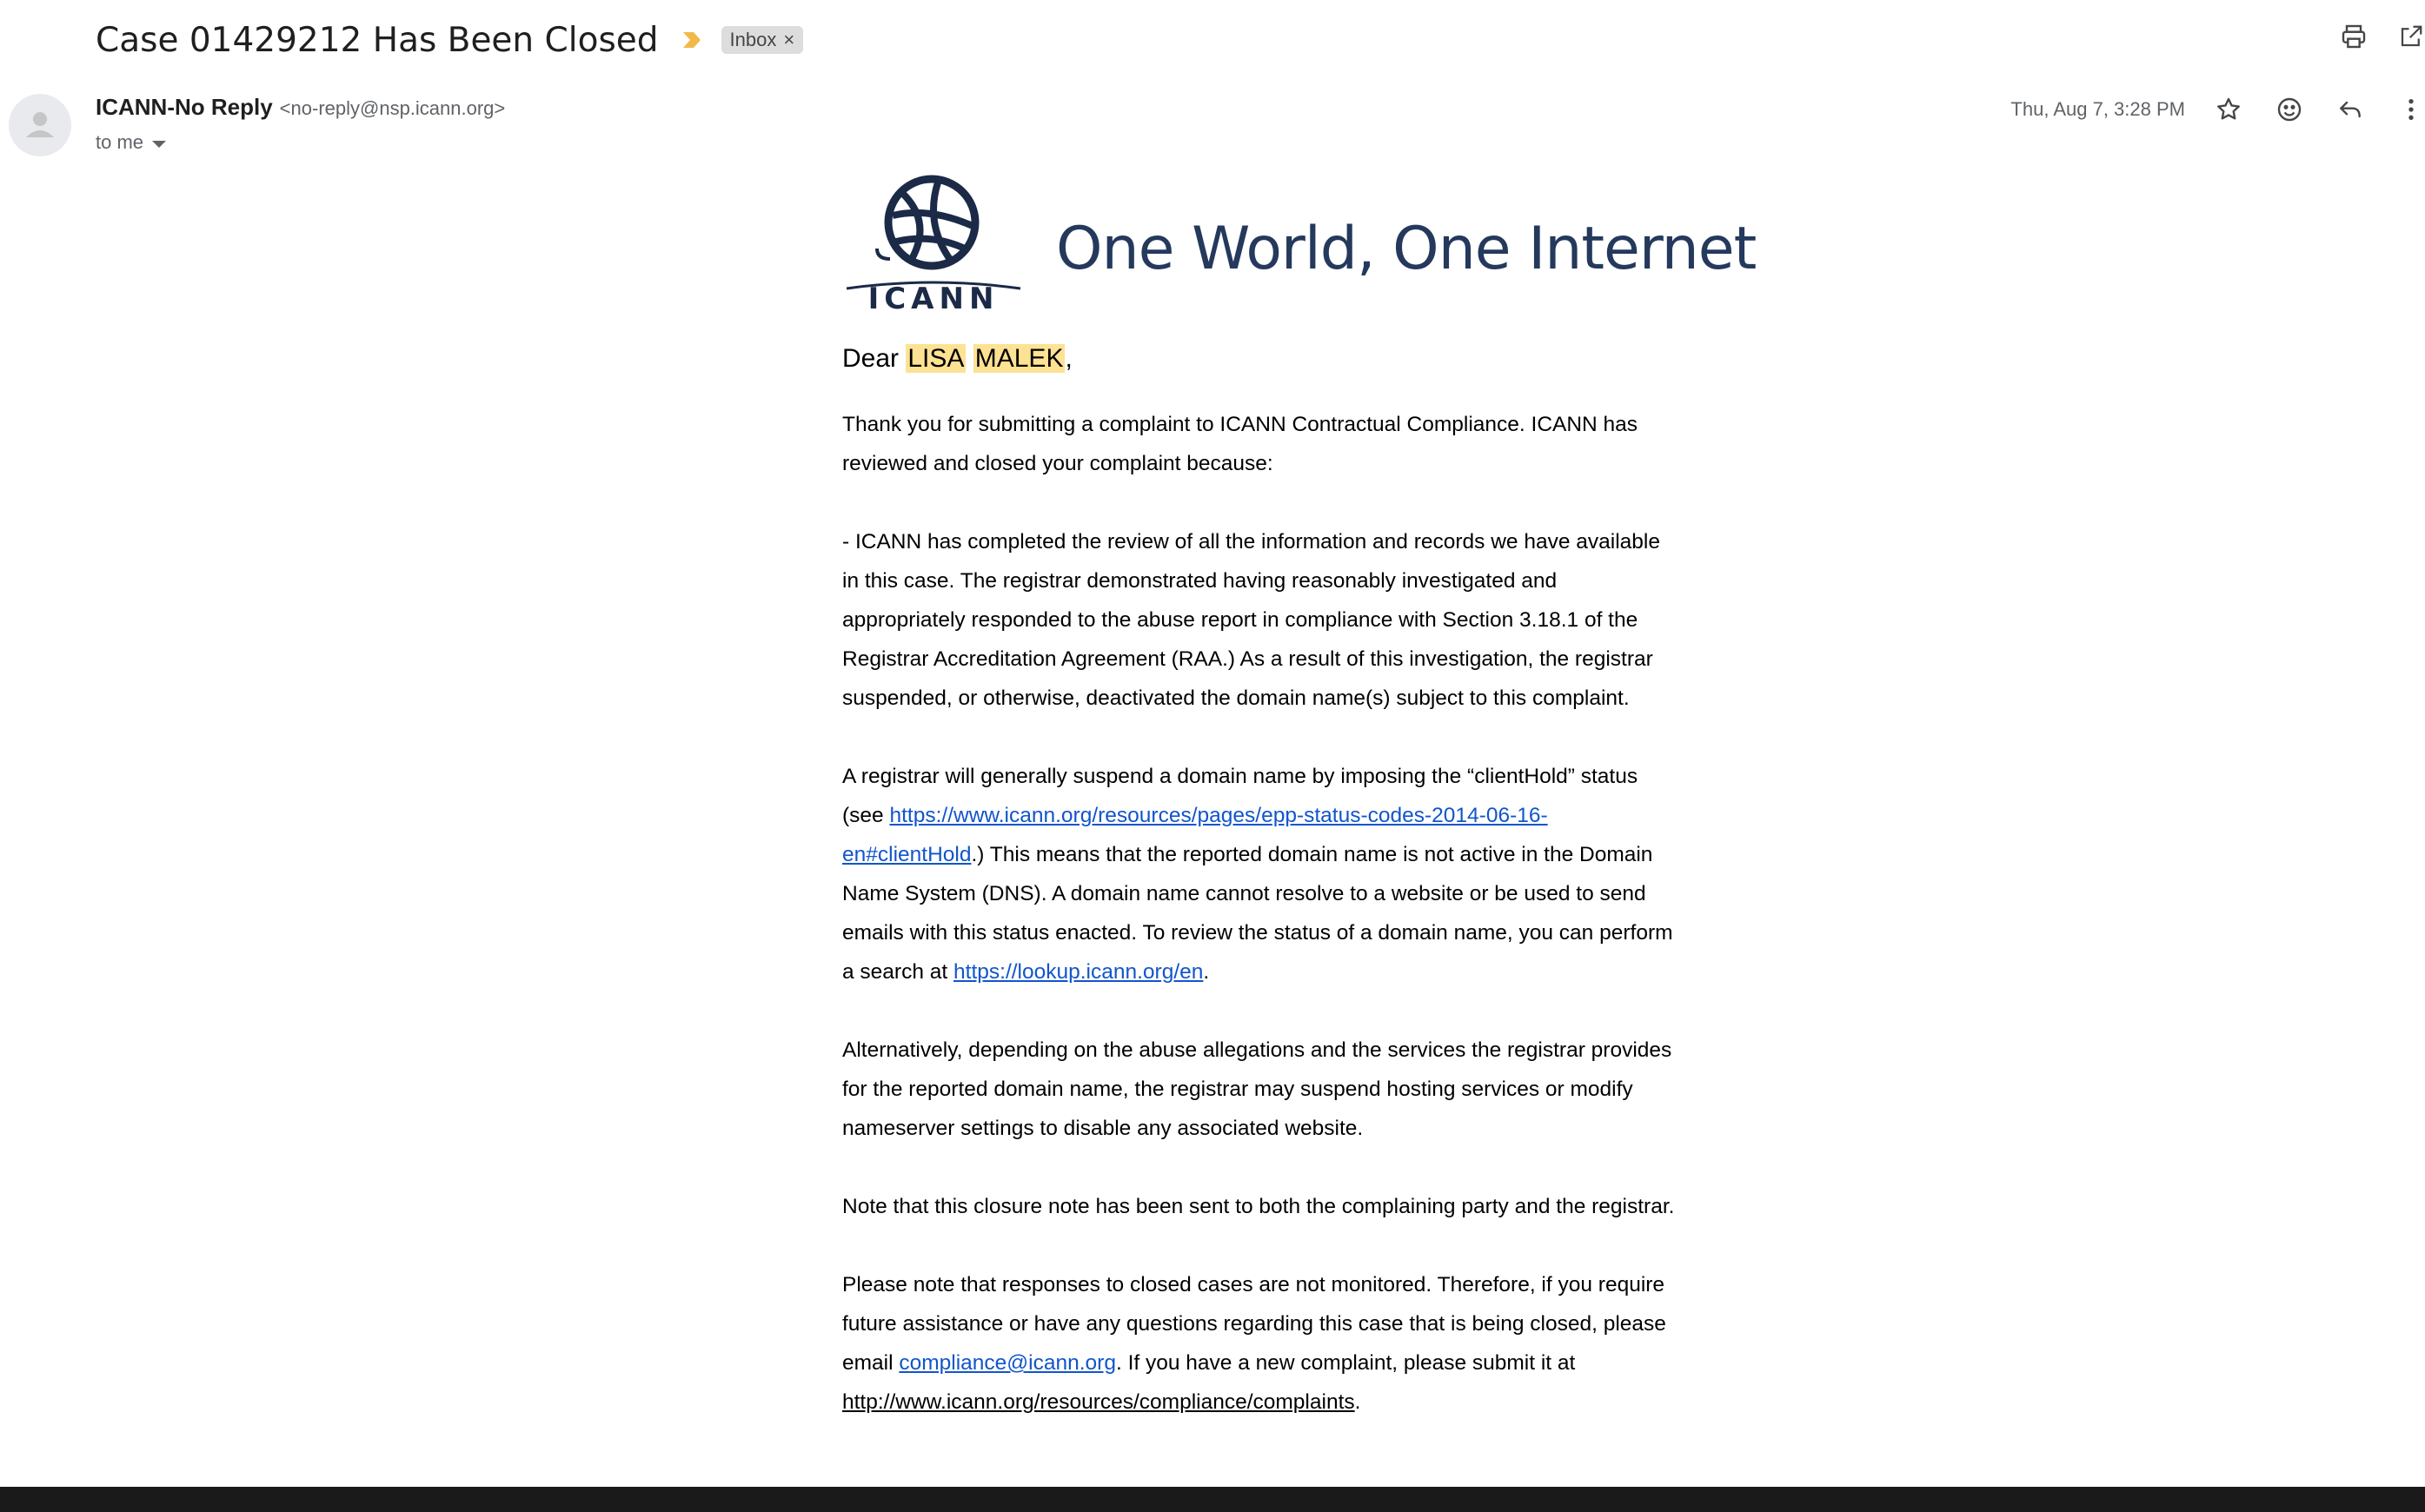 The width and height of the screenshot is (2425, 1512). I want to click on more-options-icon, so click(2411, 109).